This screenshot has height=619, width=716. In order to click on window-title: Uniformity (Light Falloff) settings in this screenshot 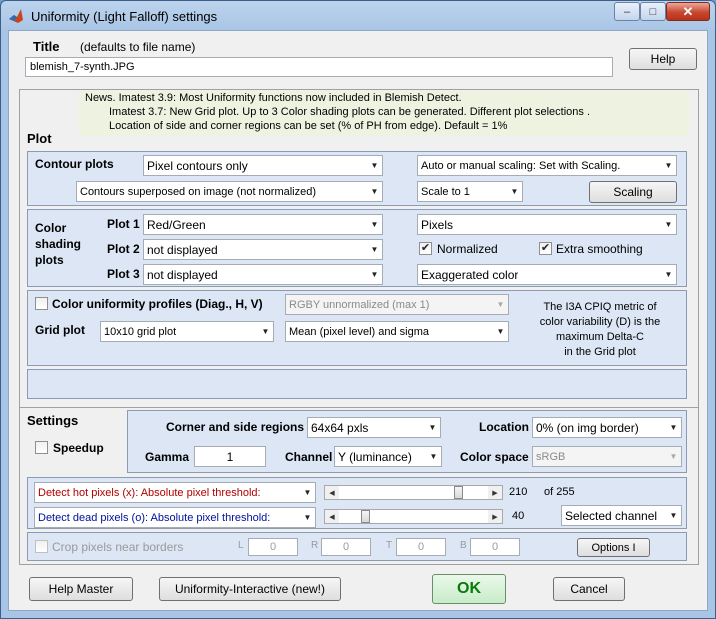, I will do `click(124, 16)`.